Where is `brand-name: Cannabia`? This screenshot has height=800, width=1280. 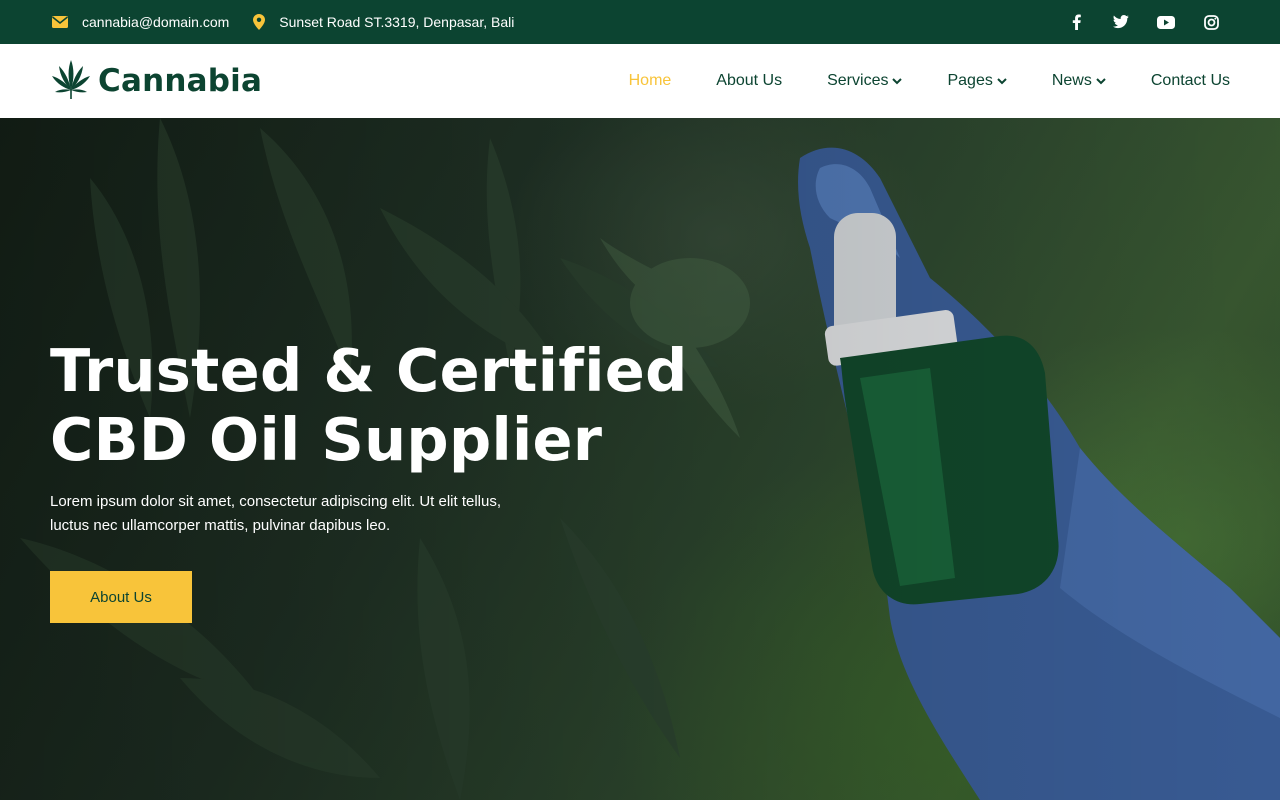 brand-name: Cannabia is located at coordinates (180, 81).